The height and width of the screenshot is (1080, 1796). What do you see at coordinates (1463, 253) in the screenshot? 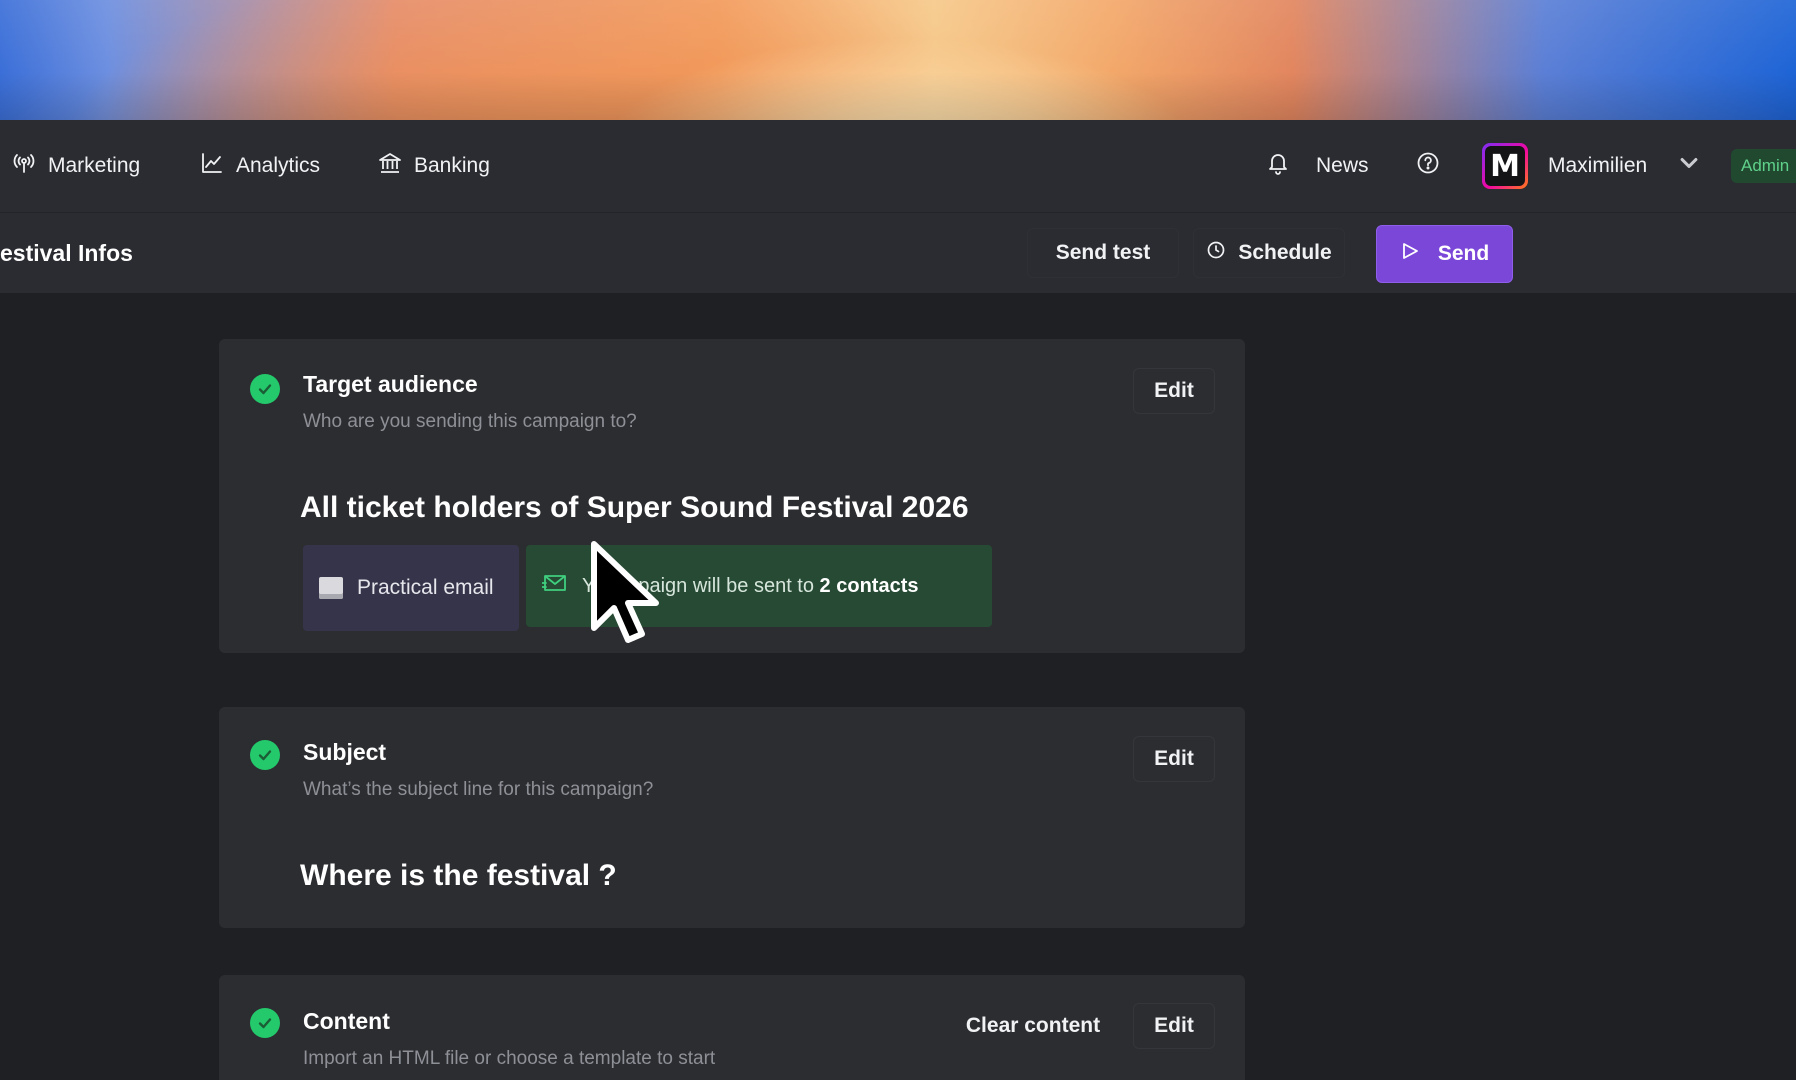
I see `send-label: Send` at bounding box center [1463, 253].